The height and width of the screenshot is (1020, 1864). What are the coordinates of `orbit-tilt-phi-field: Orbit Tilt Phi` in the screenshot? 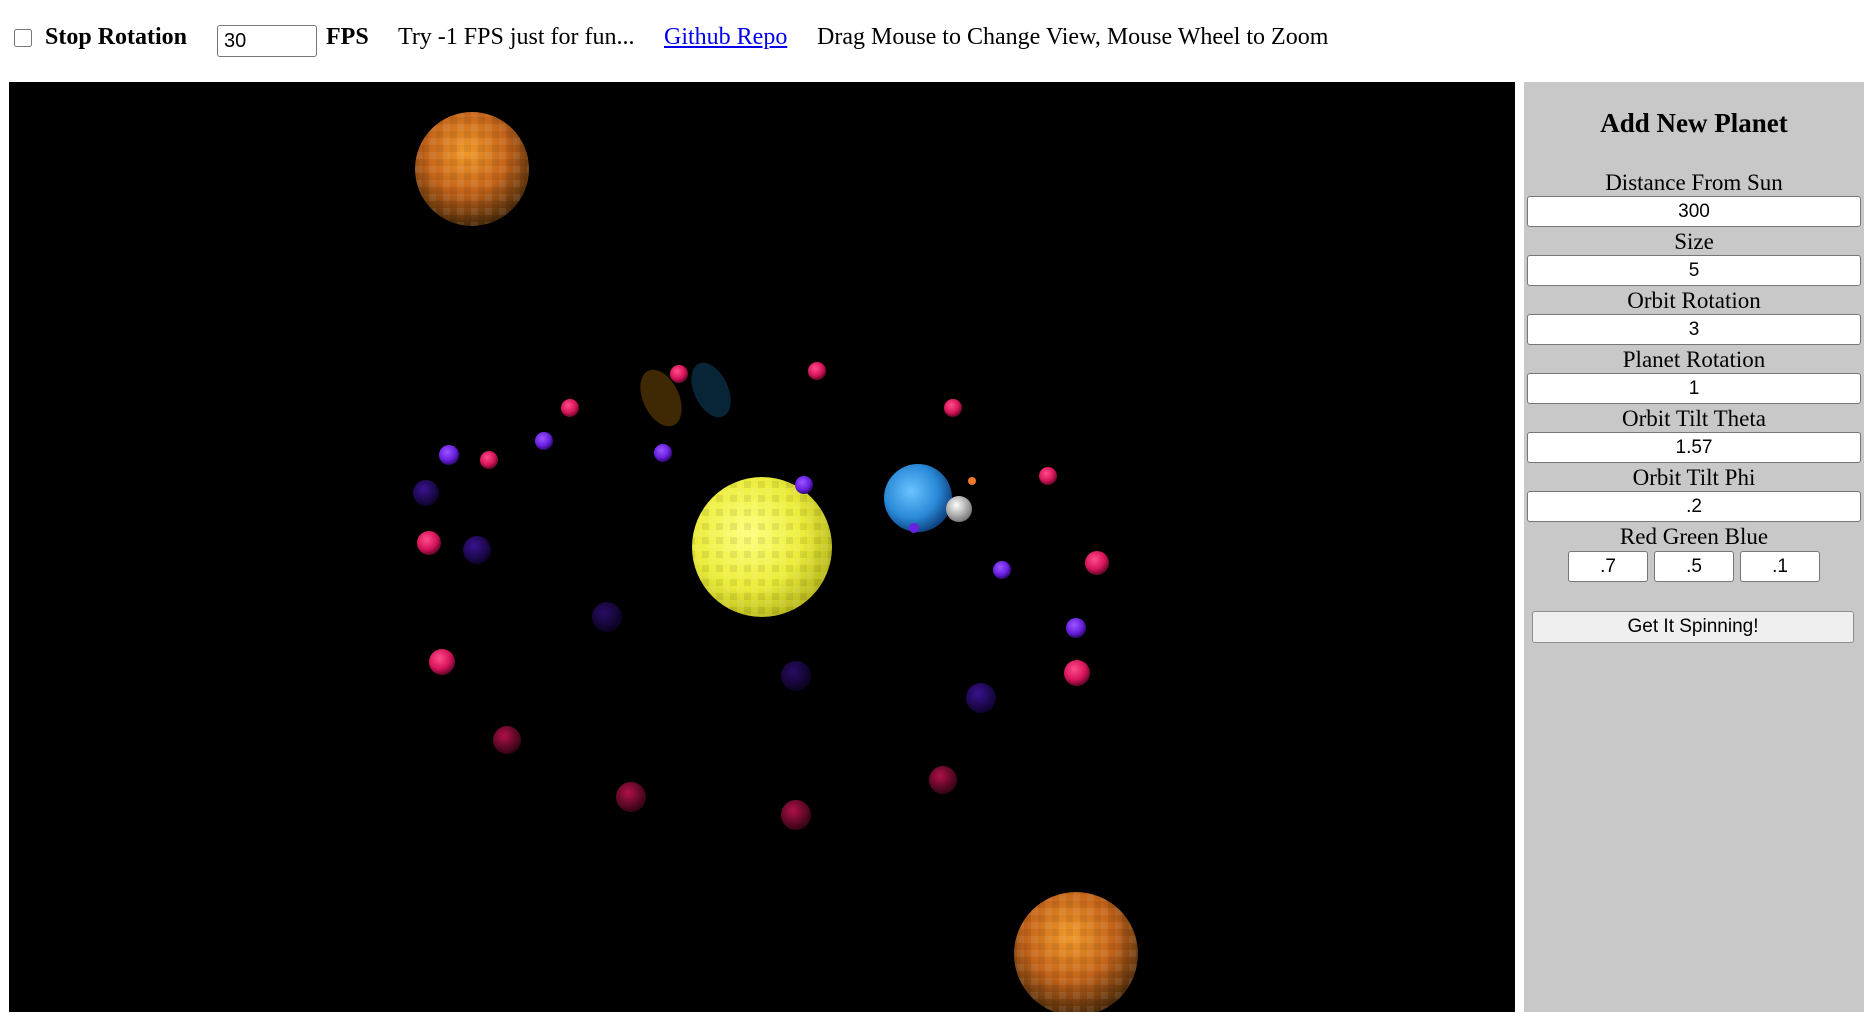 It's located at (1694, 493).